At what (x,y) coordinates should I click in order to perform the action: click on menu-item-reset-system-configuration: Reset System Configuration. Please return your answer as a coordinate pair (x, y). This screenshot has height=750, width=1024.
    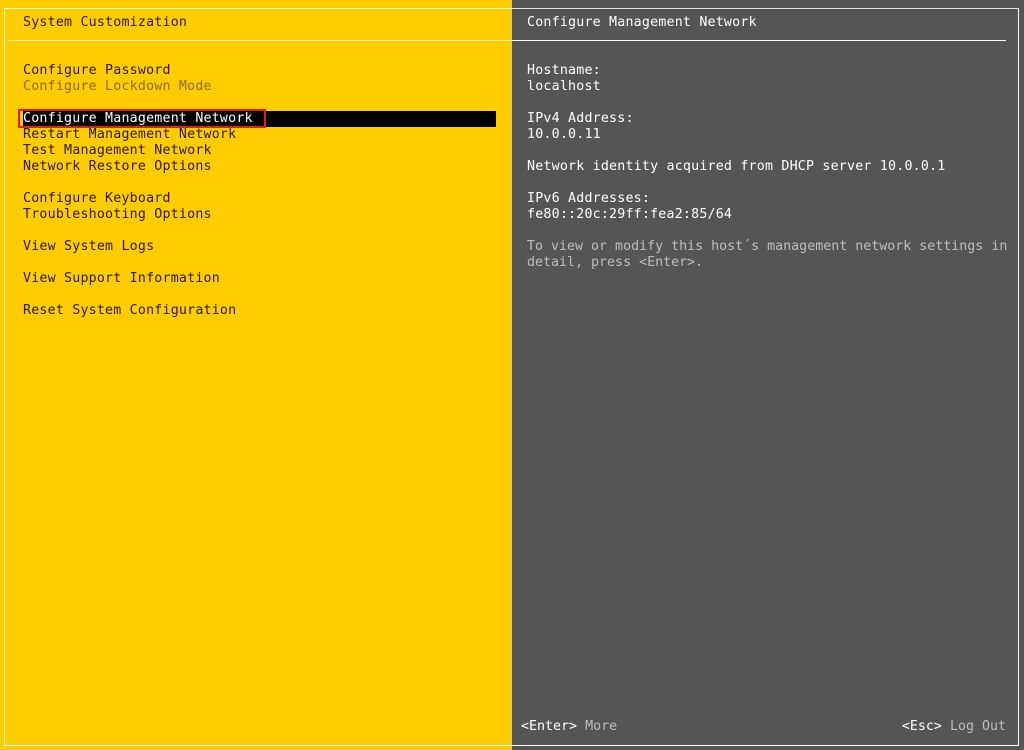
    Looking at the image, I should click on (259, 311).